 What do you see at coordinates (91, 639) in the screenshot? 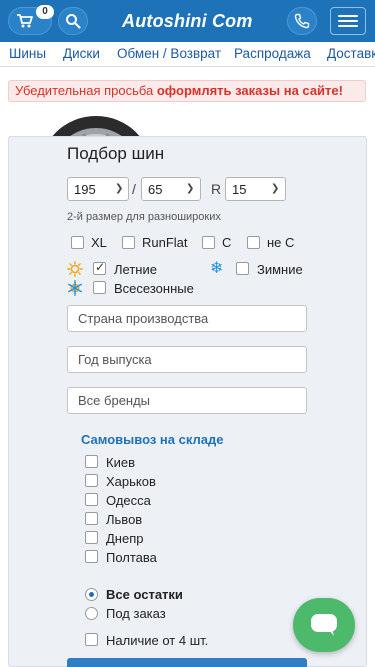
I see `min4-checkbox` at bounding box center [91, 639].